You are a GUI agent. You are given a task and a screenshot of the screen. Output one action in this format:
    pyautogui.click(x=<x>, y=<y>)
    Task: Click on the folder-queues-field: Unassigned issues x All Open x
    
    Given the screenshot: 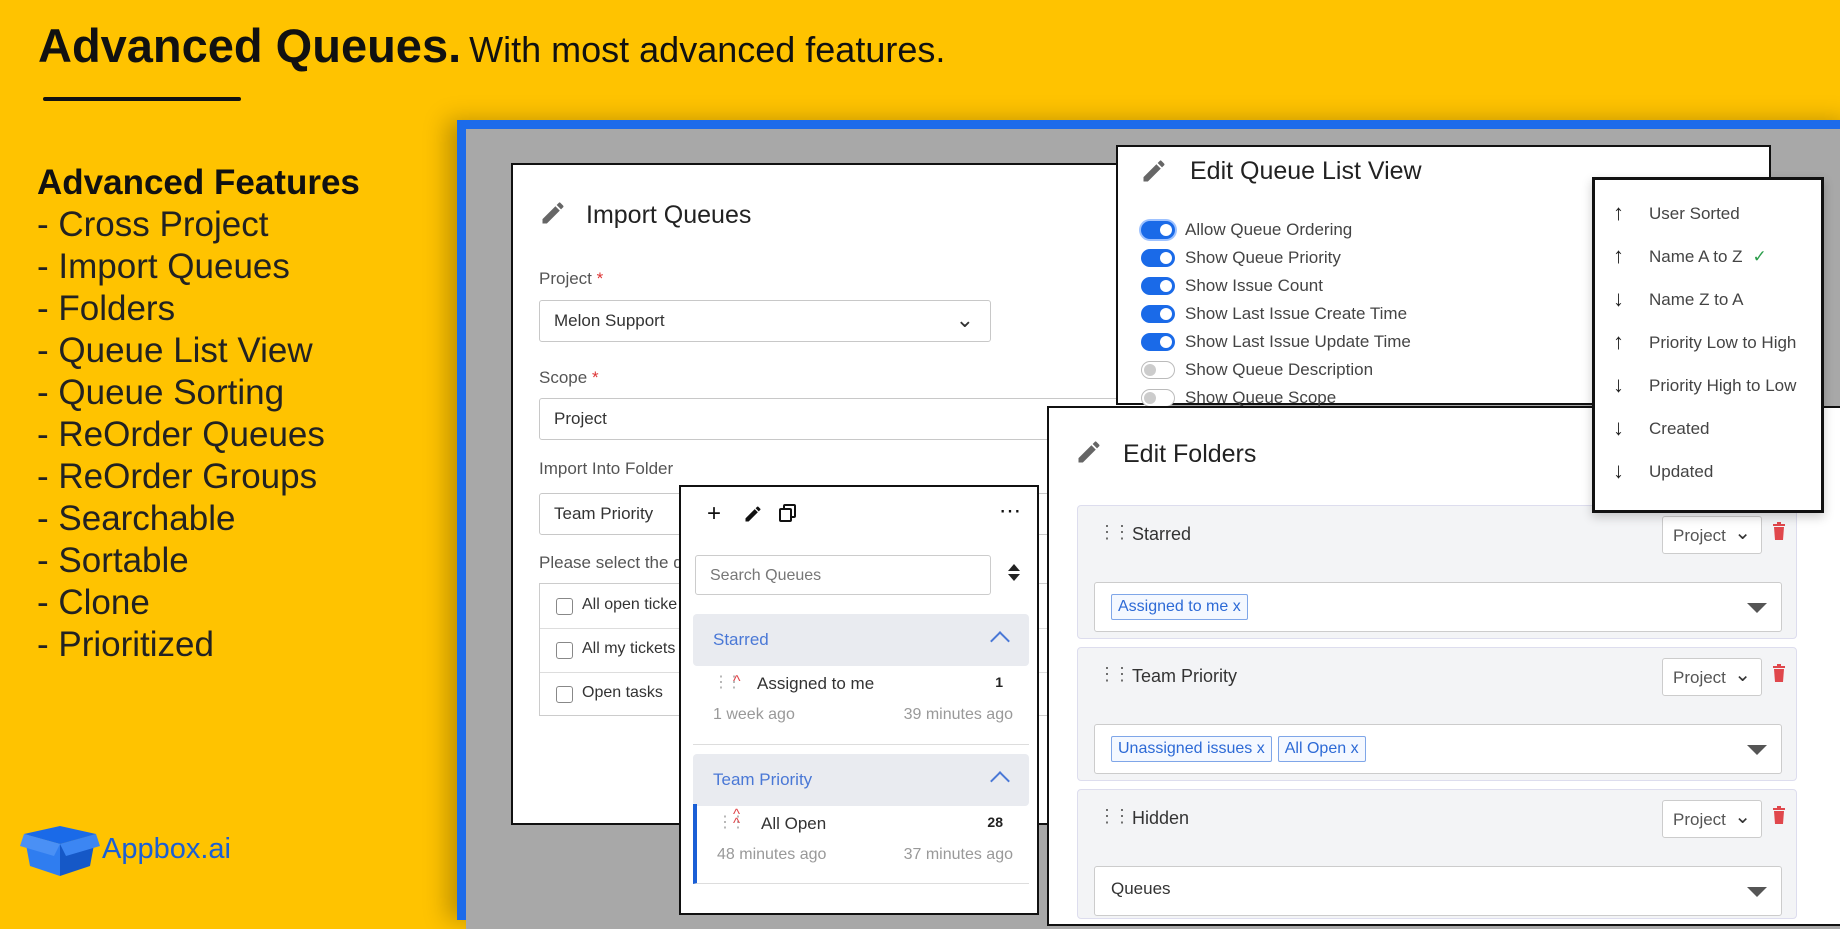 What is the action you would take?
    pyautogui.click(x=1438, y=749)
    